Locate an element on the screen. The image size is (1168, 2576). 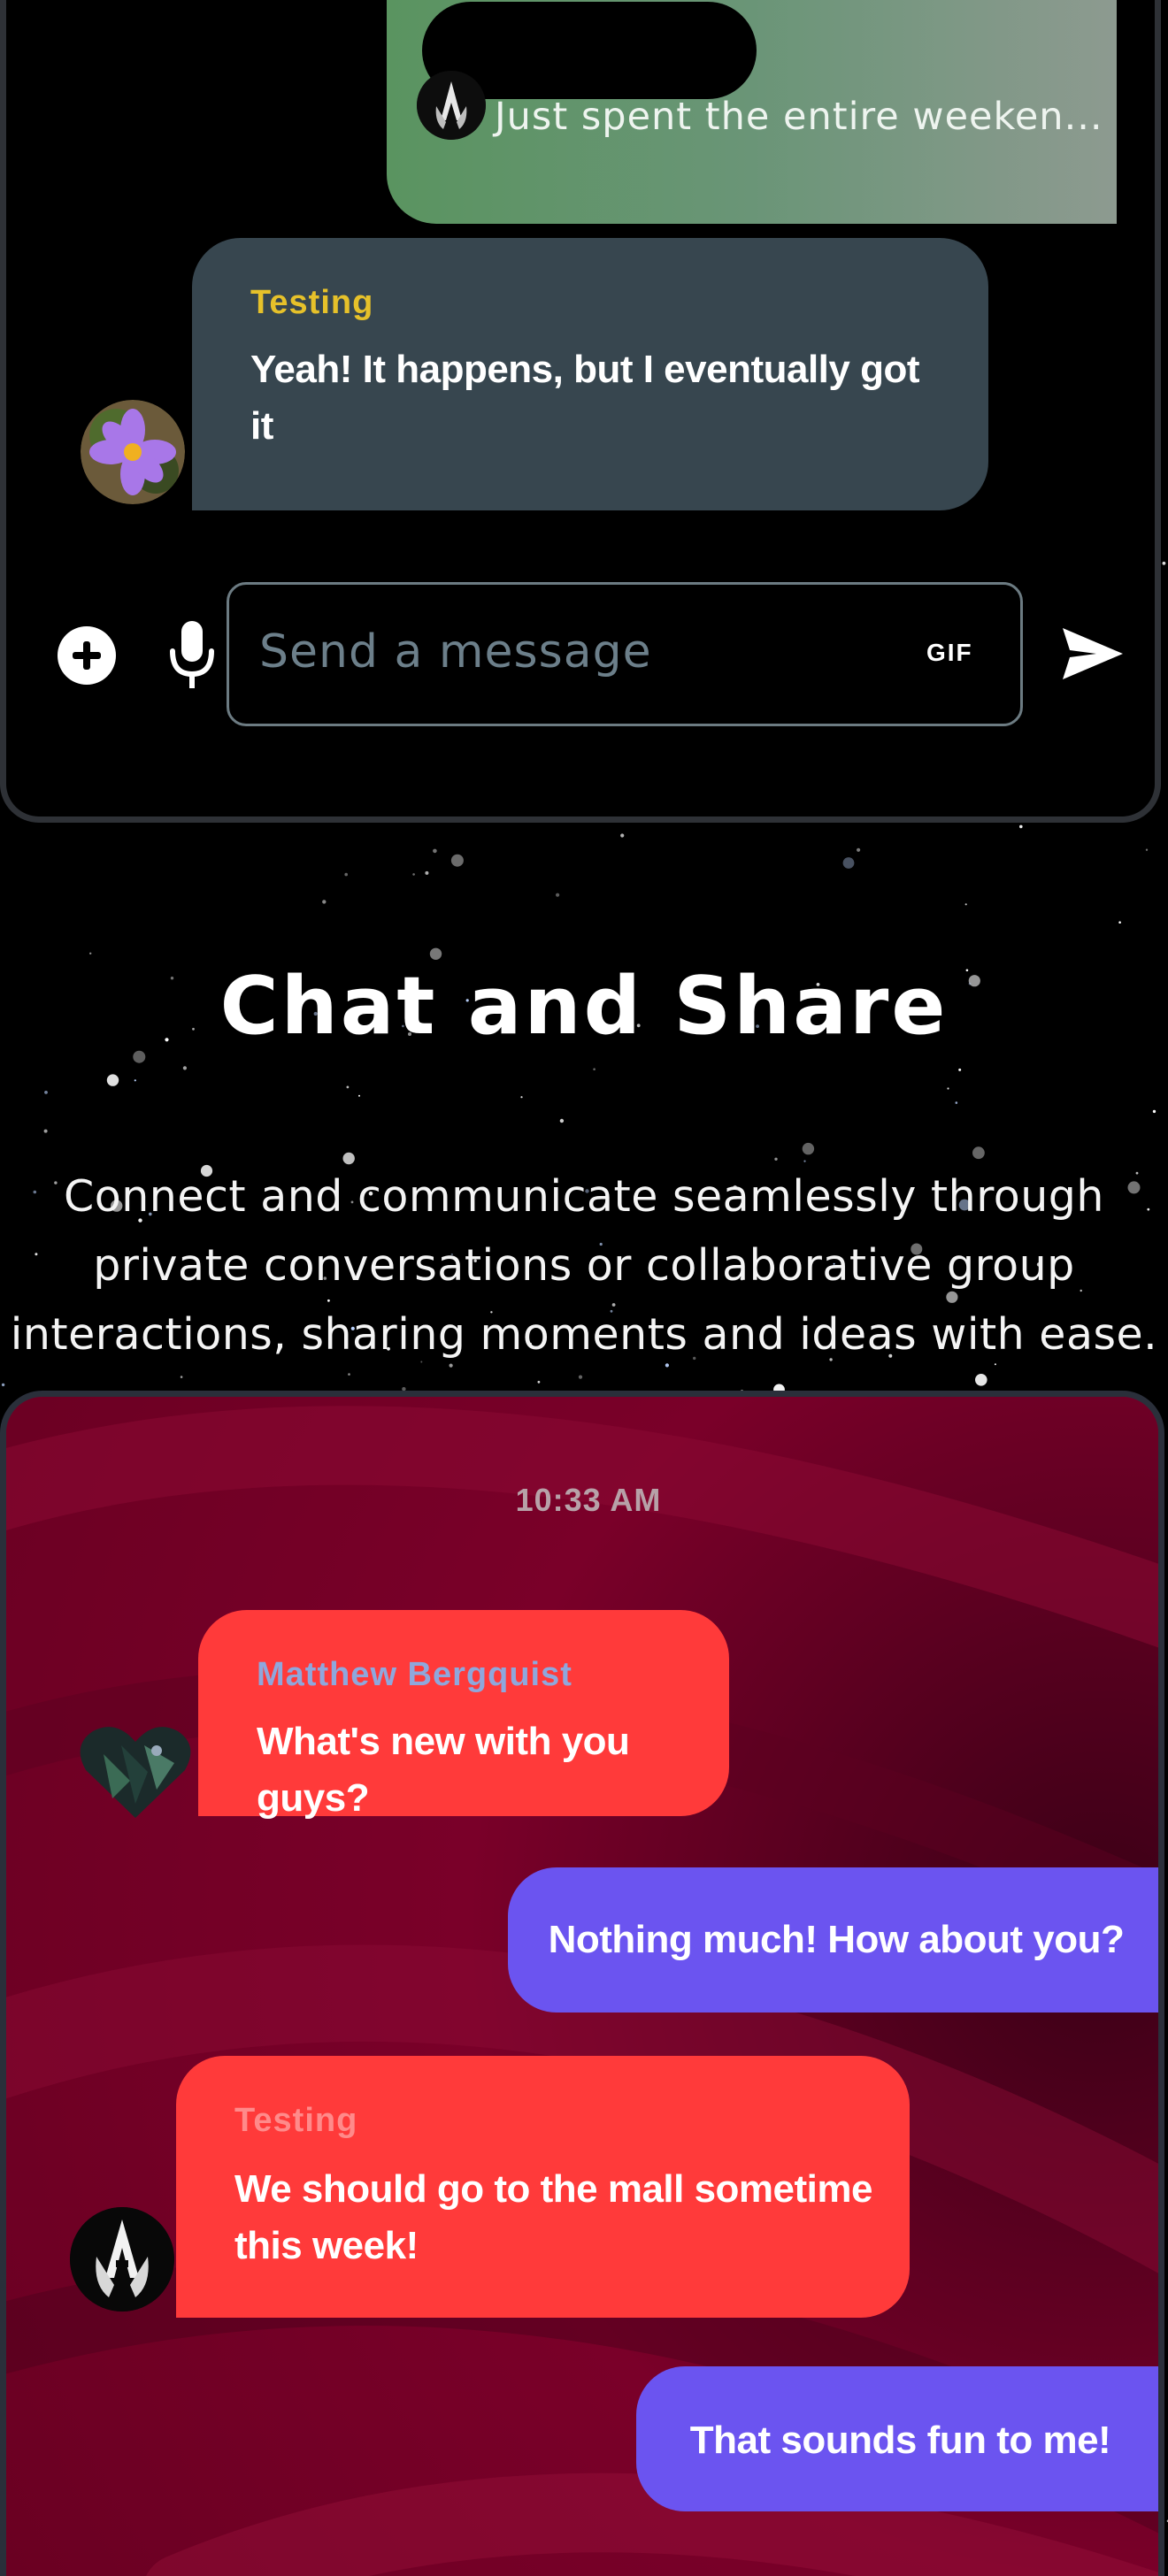
message-text: What's new with you guys? is located at coordinates (444, 1770).